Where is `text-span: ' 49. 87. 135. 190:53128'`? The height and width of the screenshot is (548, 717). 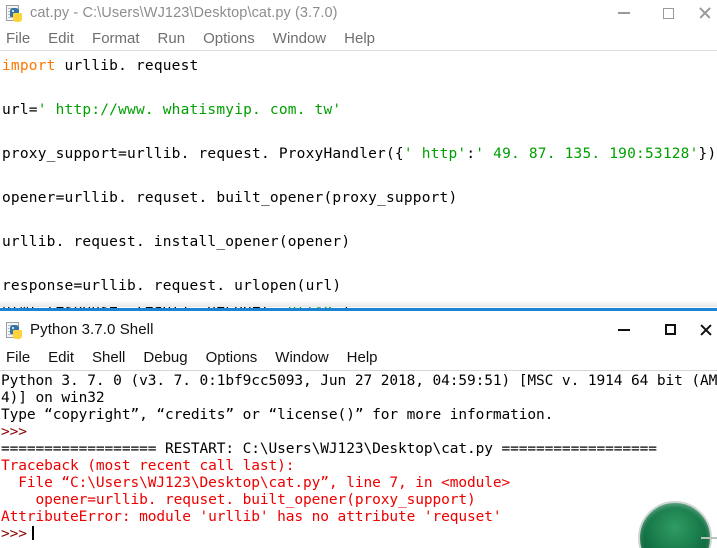
text-span: ' 49. 87. 135. 190:53128' is located at coordinates (587, 154).